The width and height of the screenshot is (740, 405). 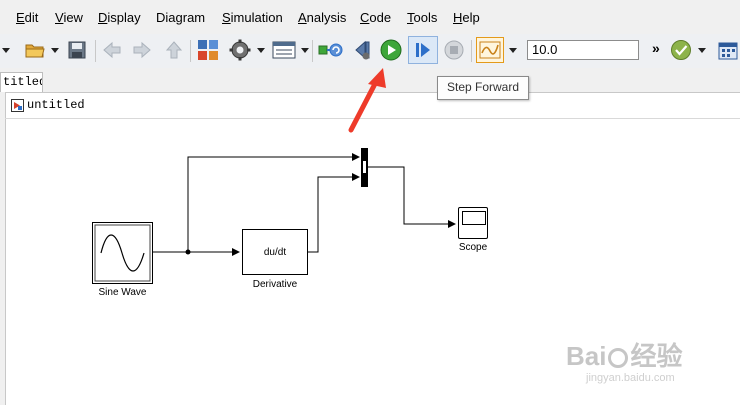 What do you see at coordinates (122, 292) in the screenshot?
I see `sine-wave-label: Sine Wave` at bounding box center [122, 292].